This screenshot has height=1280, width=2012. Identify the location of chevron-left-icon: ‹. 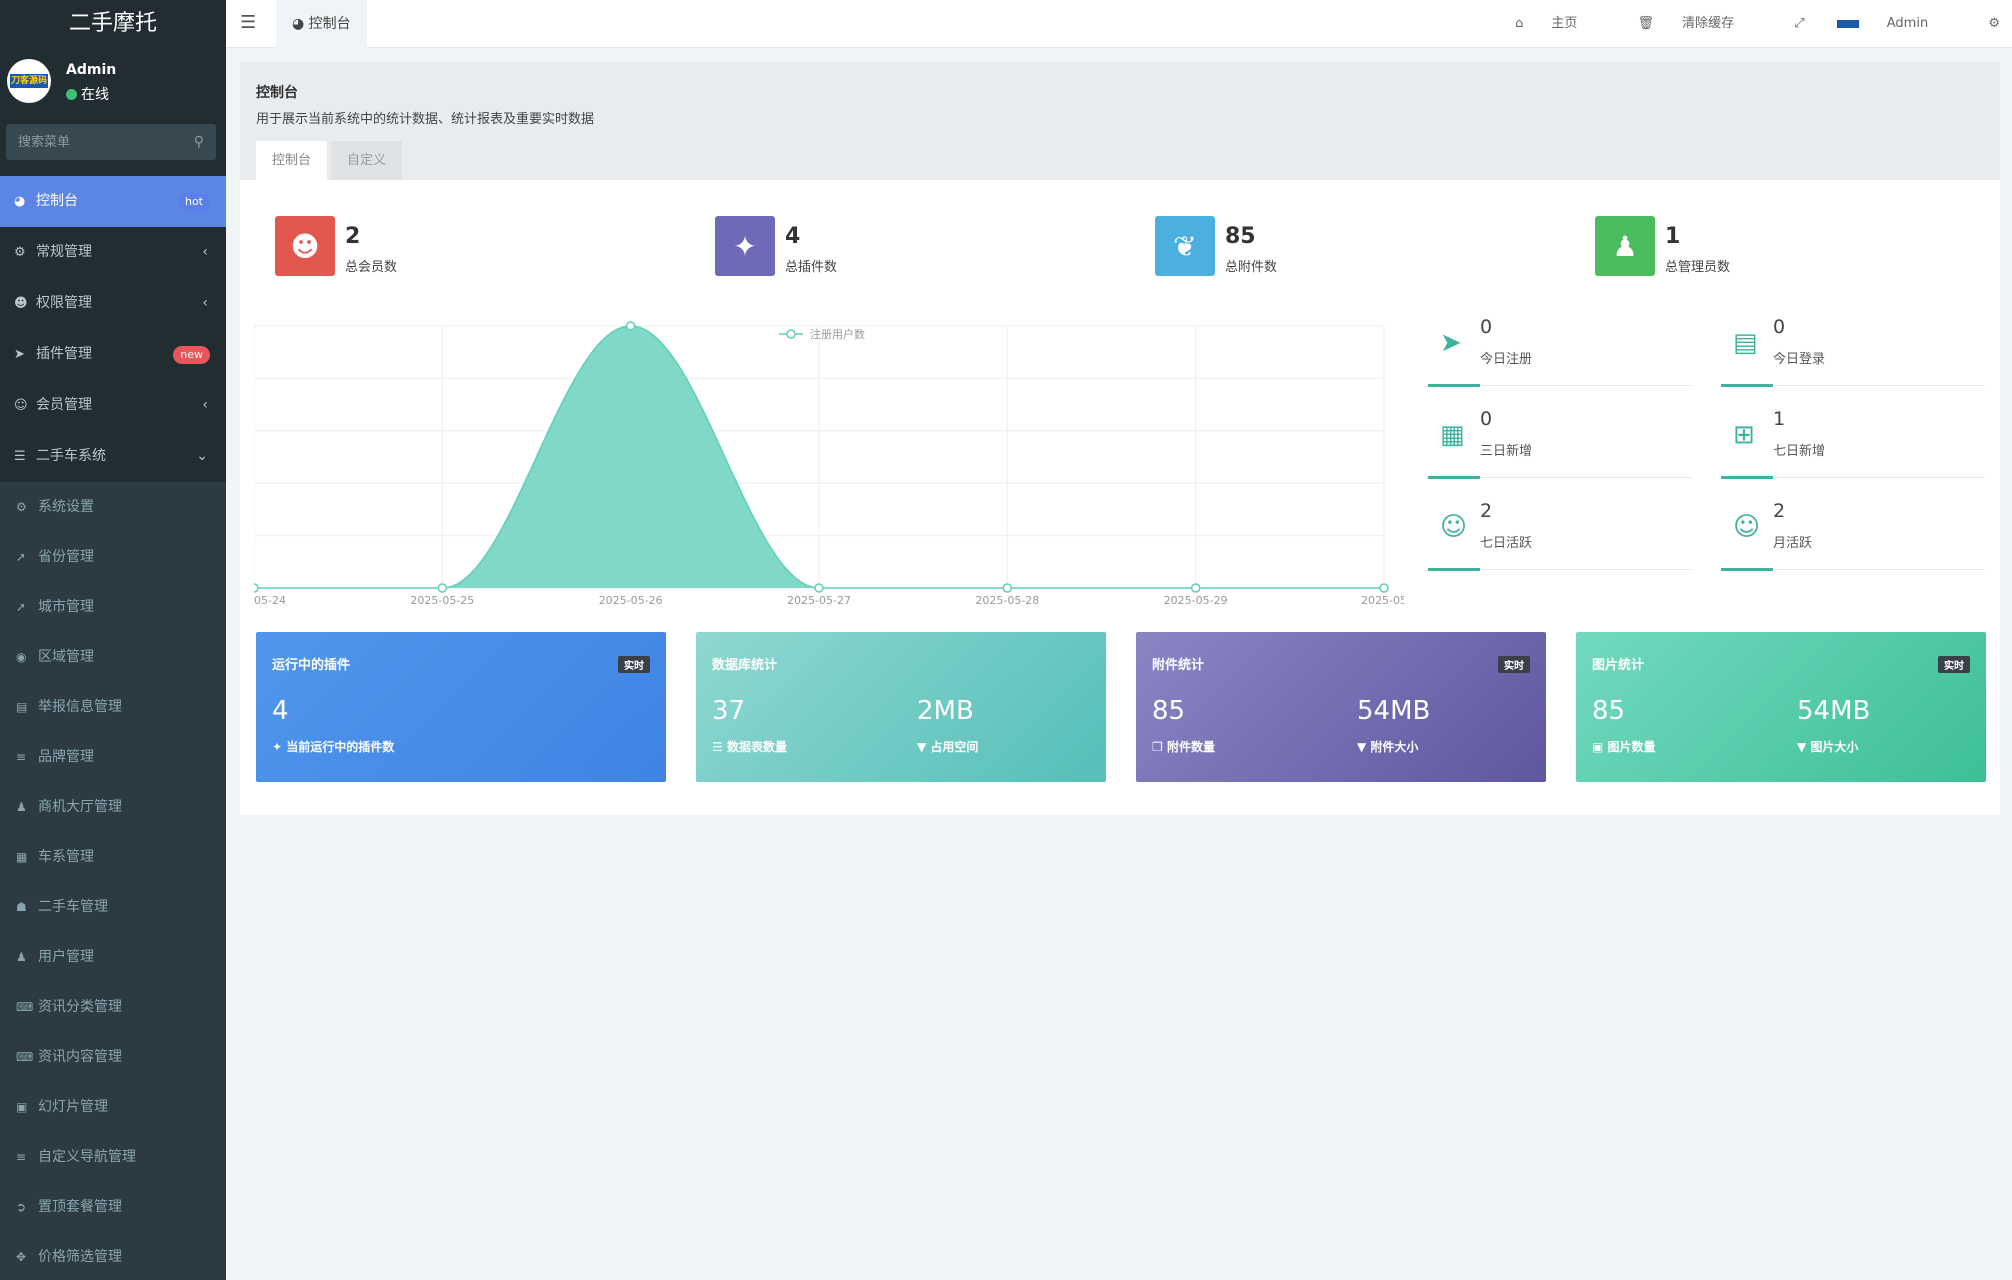
(205, 405).